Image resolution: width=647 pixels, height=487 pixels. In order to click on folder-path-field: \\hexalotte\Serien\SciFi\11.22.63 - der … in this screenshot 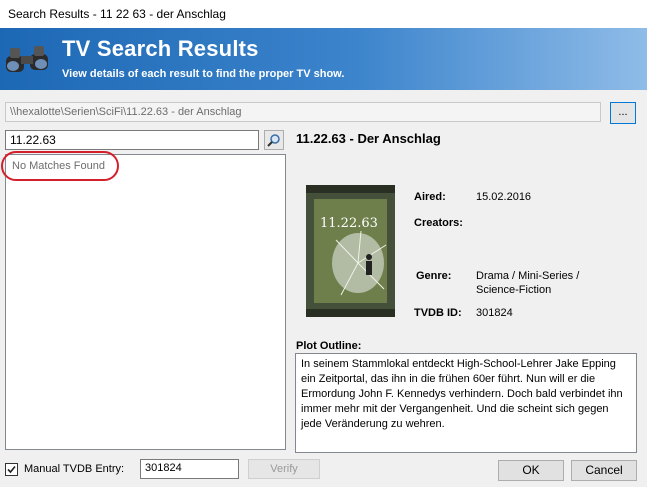, I will do `click(303, 112)`.